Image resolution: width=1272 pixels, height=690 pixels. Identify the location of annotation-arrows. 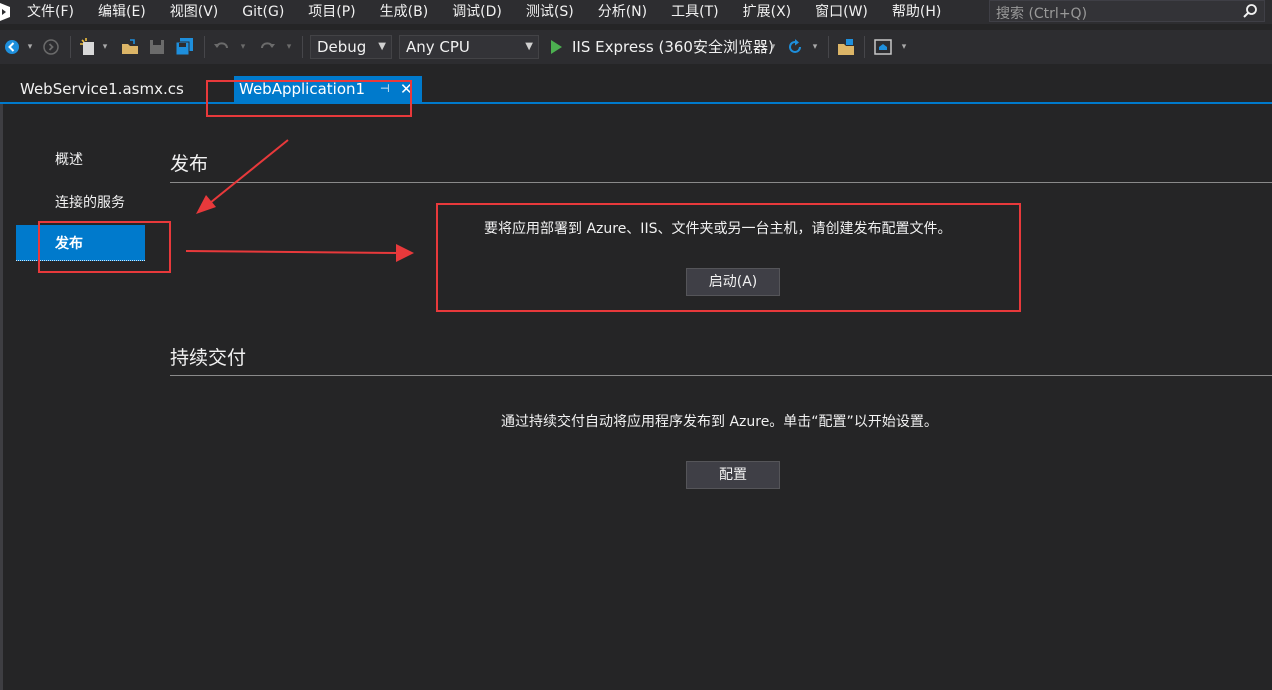
(299, 200).